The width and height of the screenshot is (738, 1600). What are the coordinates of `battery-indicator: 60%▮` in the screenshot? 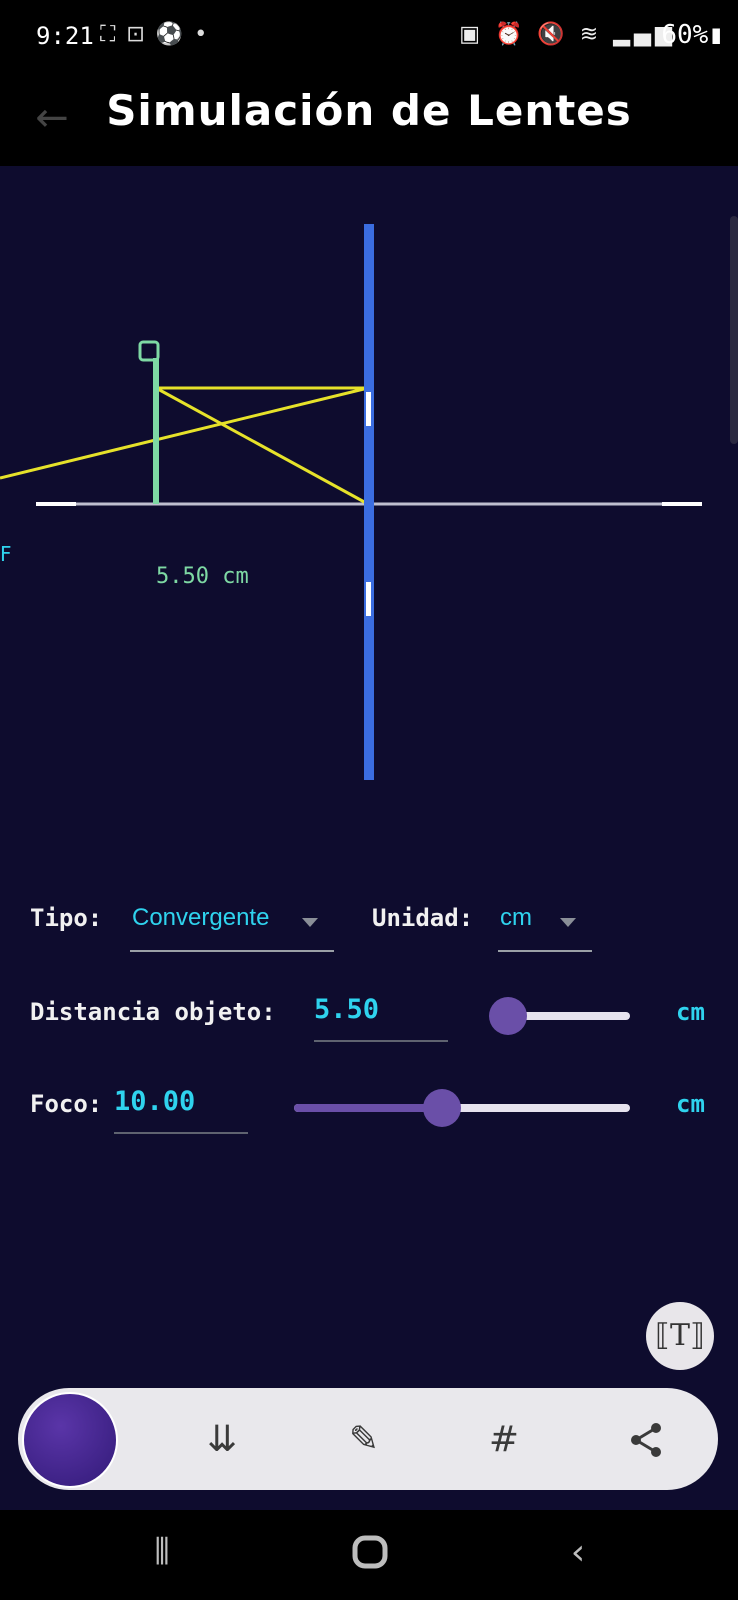 It's located at (692, 35).